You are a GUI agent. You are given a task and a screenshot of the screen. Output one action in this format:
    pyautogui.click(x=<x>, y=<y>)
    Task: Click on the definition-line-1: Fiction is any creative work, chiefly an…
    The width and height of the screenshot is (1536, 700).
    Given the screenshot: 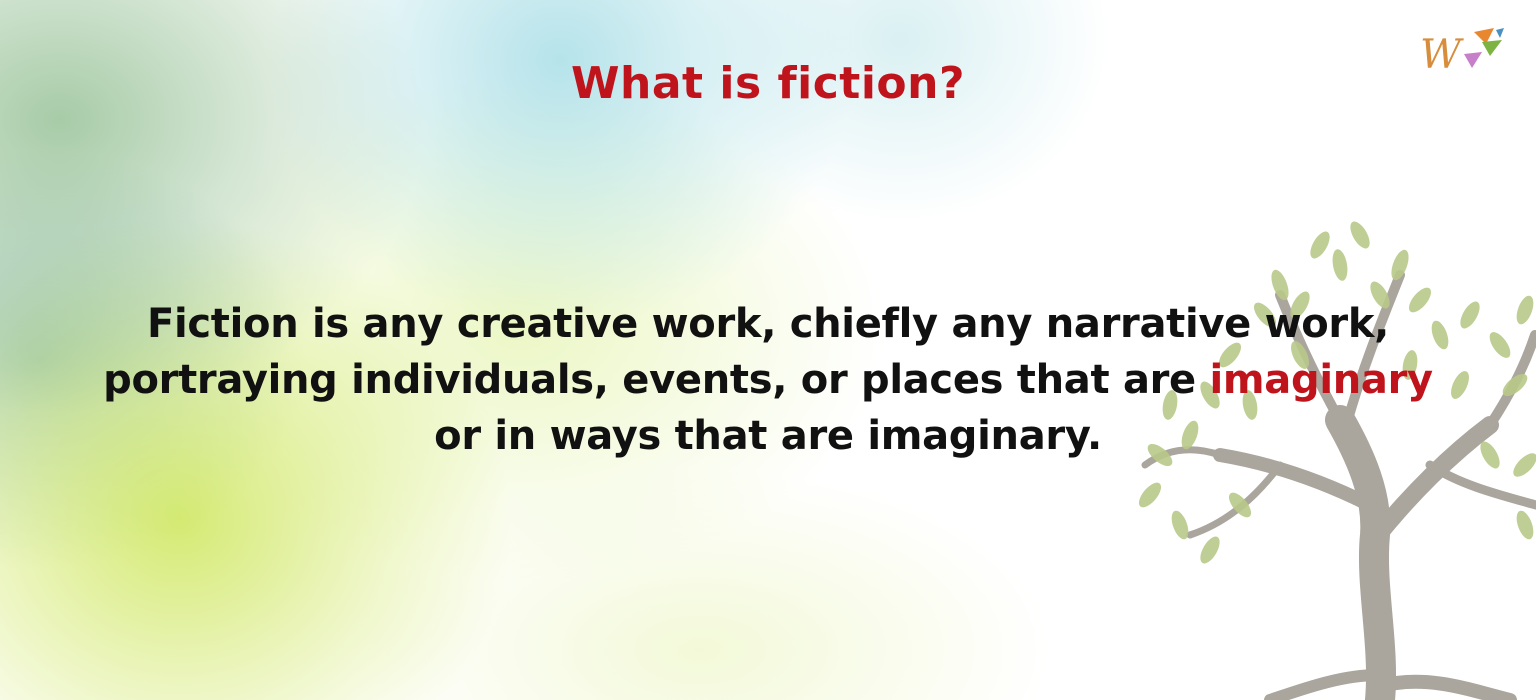 What is the action you would take?
    pyautogui.click(x=768, y=324)
    